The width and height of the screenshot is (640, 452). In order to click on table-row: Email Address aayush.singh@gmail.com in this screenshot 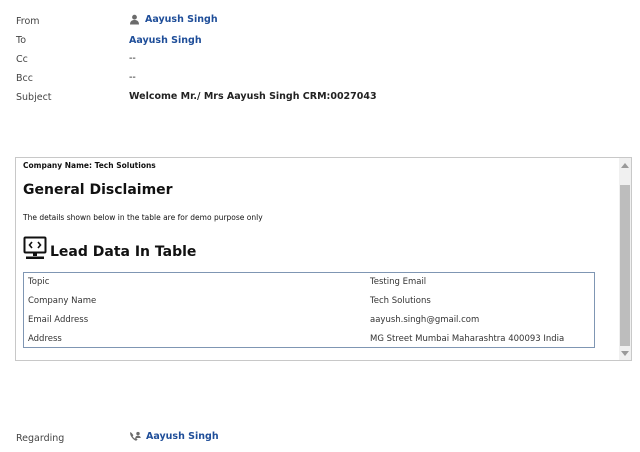, I will do `click(309, 320)`.